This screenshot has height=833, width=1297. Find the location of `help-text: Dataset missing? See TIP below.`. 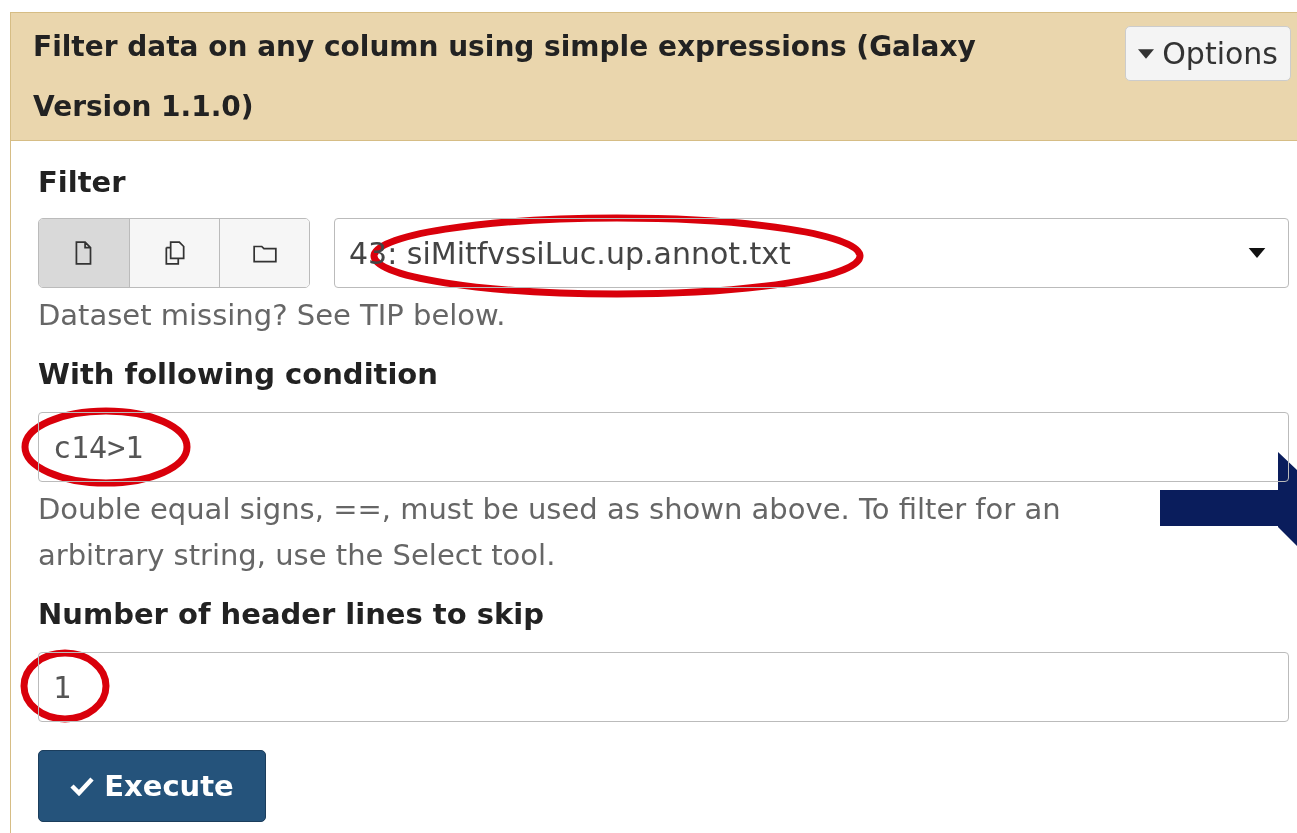

help-text: Dataset missing? See TIP below. is located at coordinates (272, 315).